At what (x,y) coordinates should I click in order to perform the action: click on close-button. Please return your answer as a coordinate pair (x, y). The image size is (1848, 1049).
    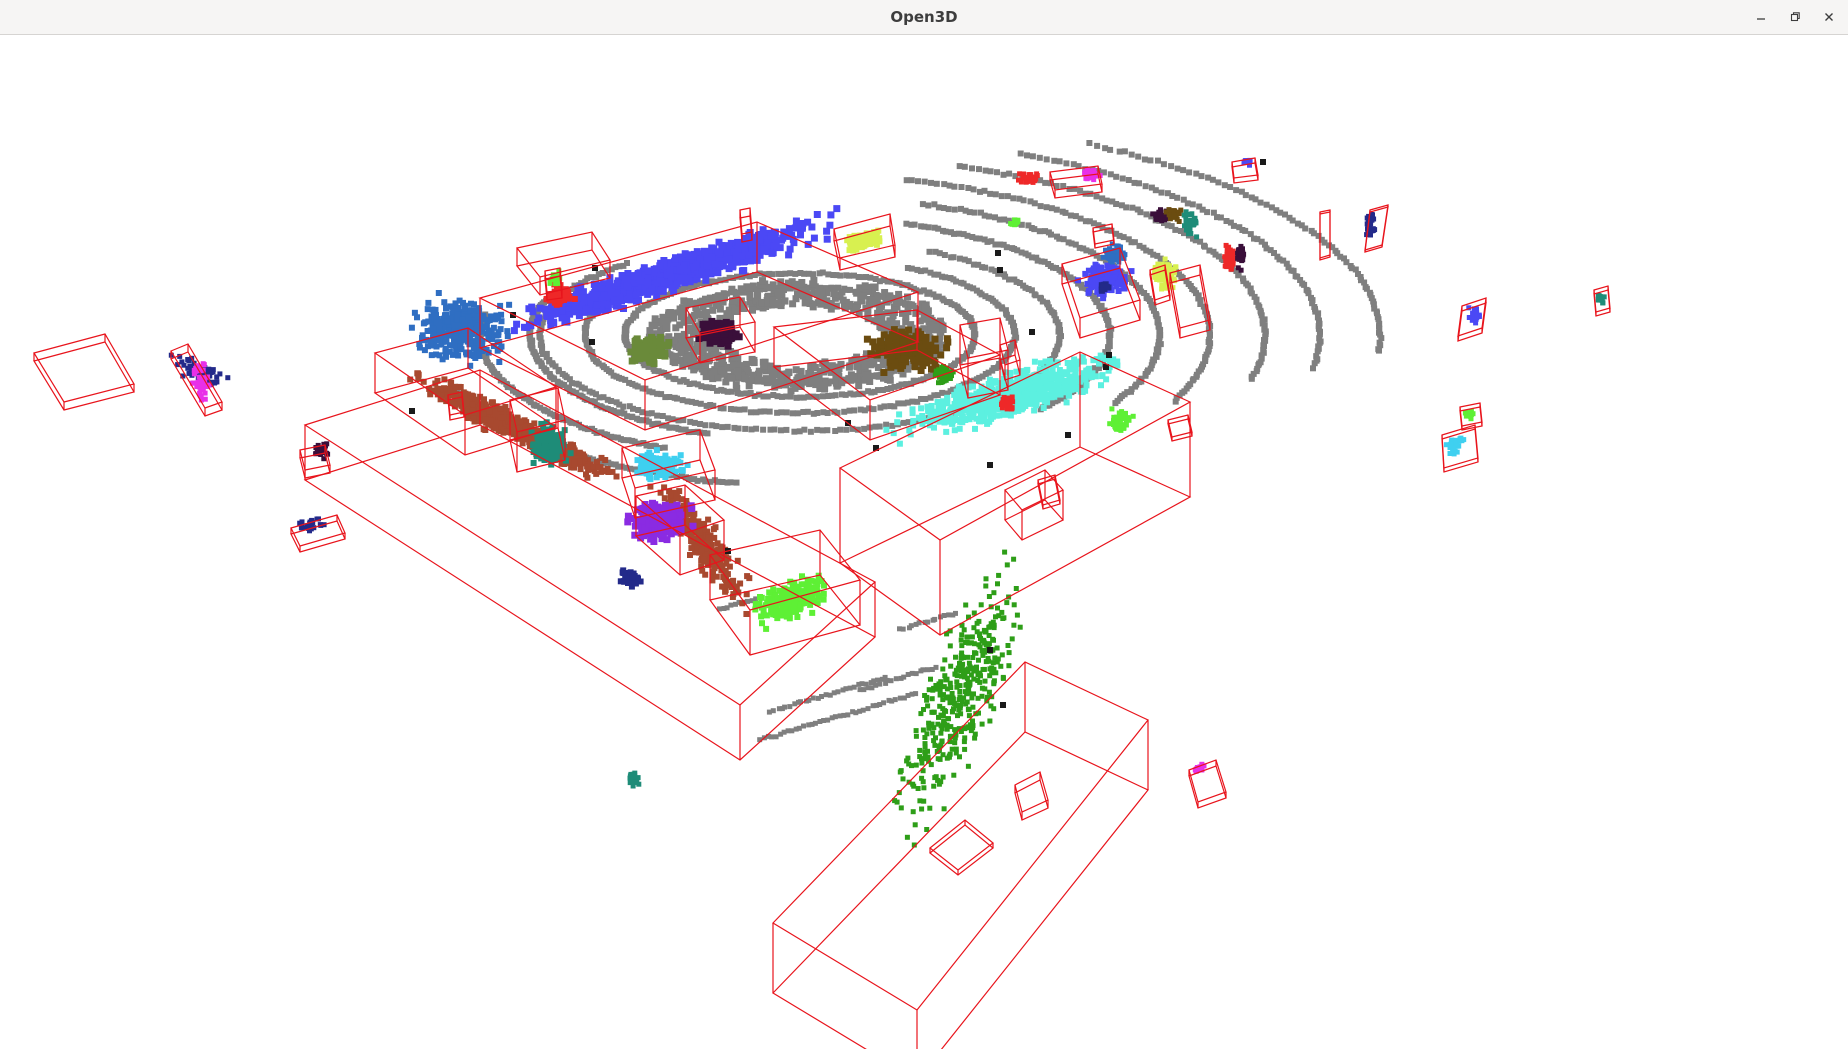
    Looking at the image, I should click on (1829, 17).